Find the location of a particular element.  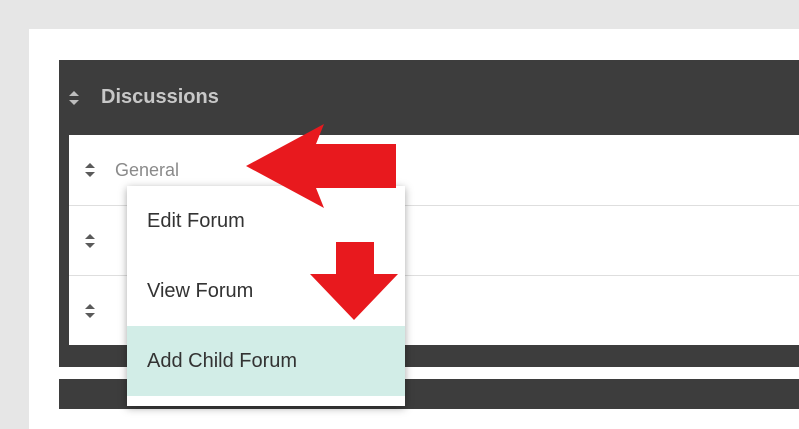

forum-name: General is located at coordinates (147, 170).